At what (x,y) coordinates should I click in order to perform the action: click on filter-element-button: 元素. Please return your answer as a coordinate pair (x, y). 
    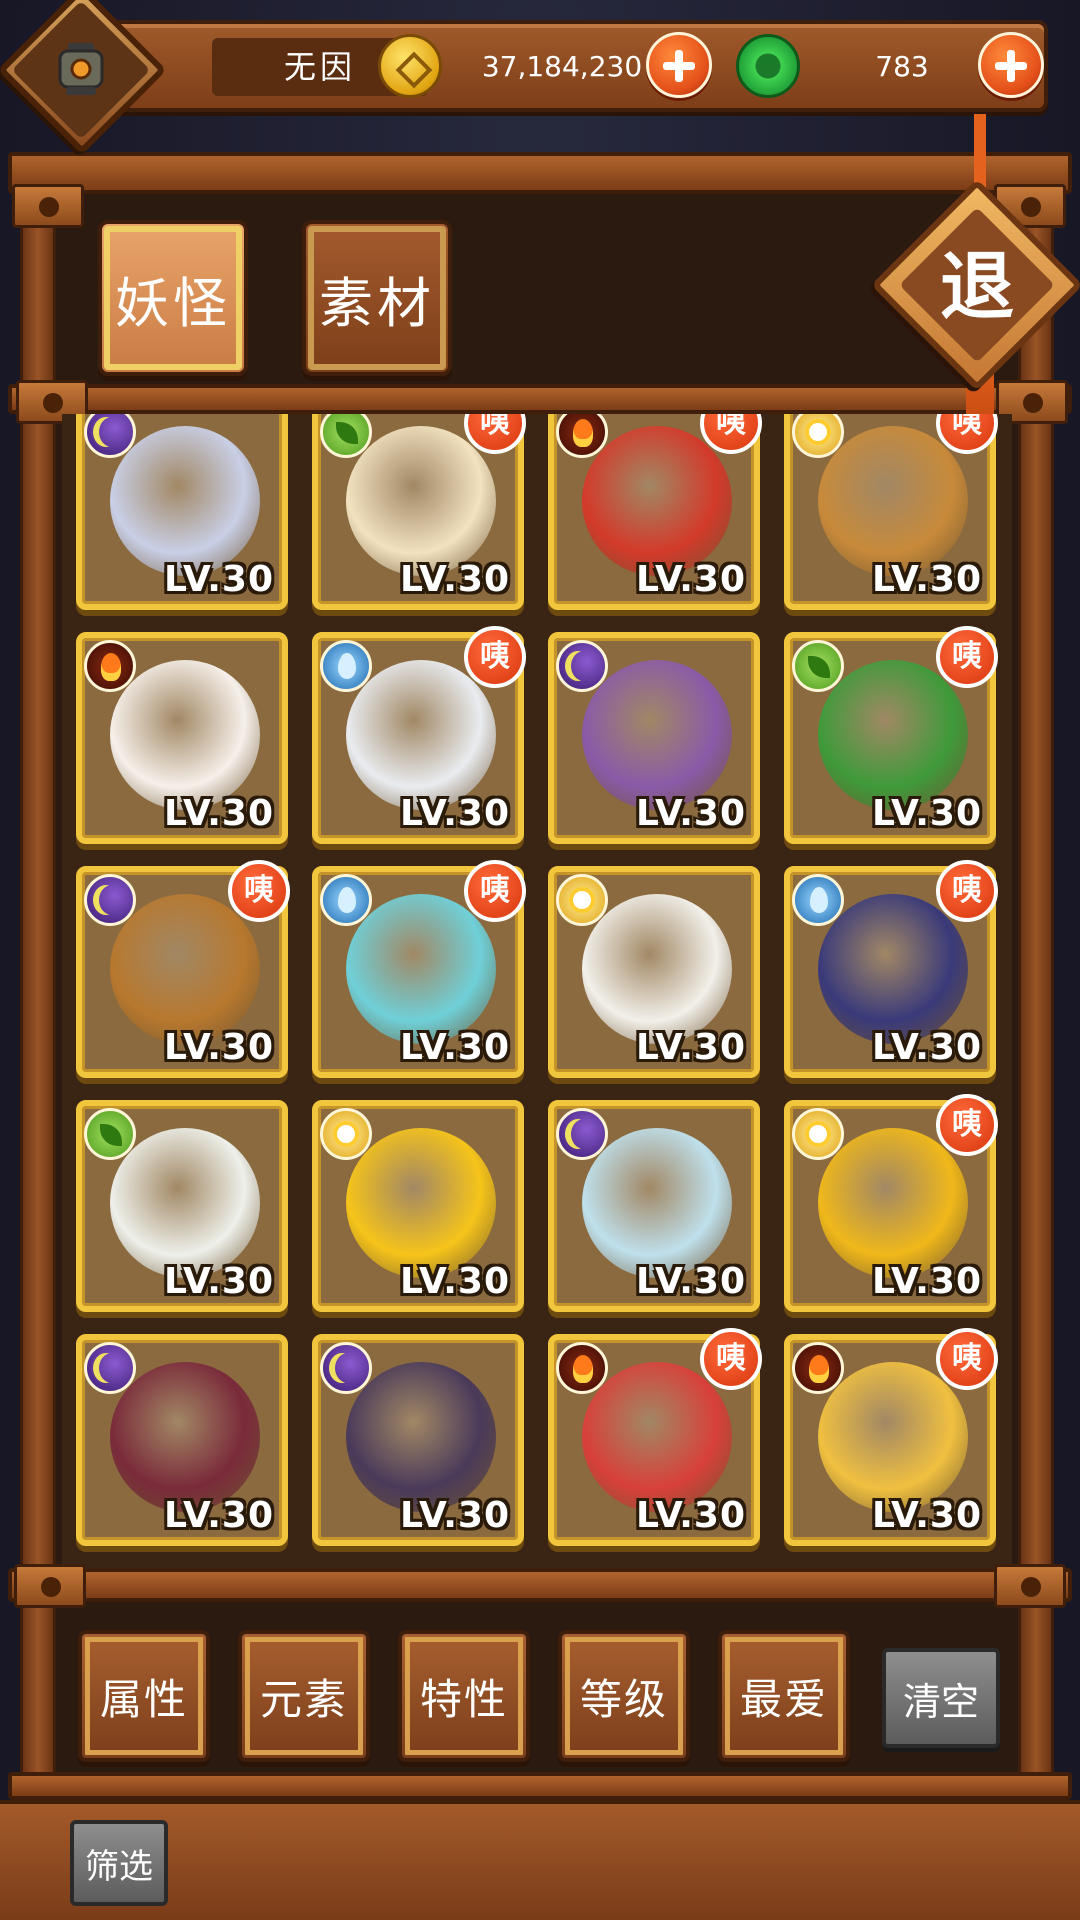
    Looking at the image, I should click on (304, 1696).